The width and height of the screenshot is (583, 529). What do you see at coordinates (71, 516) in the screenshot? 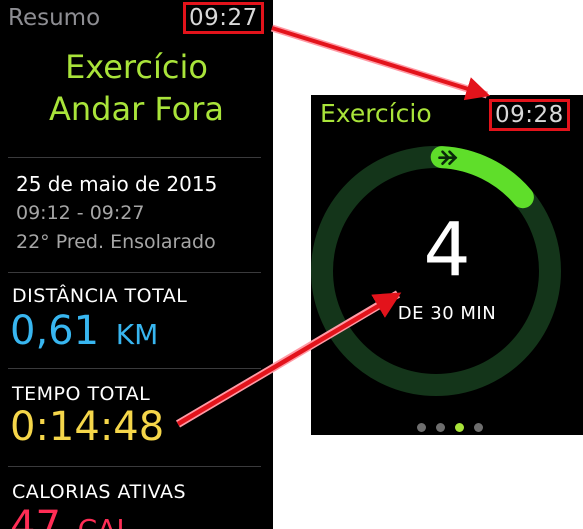
I see `calories-metric: 47 CAL` at bounding box center [71, 516].